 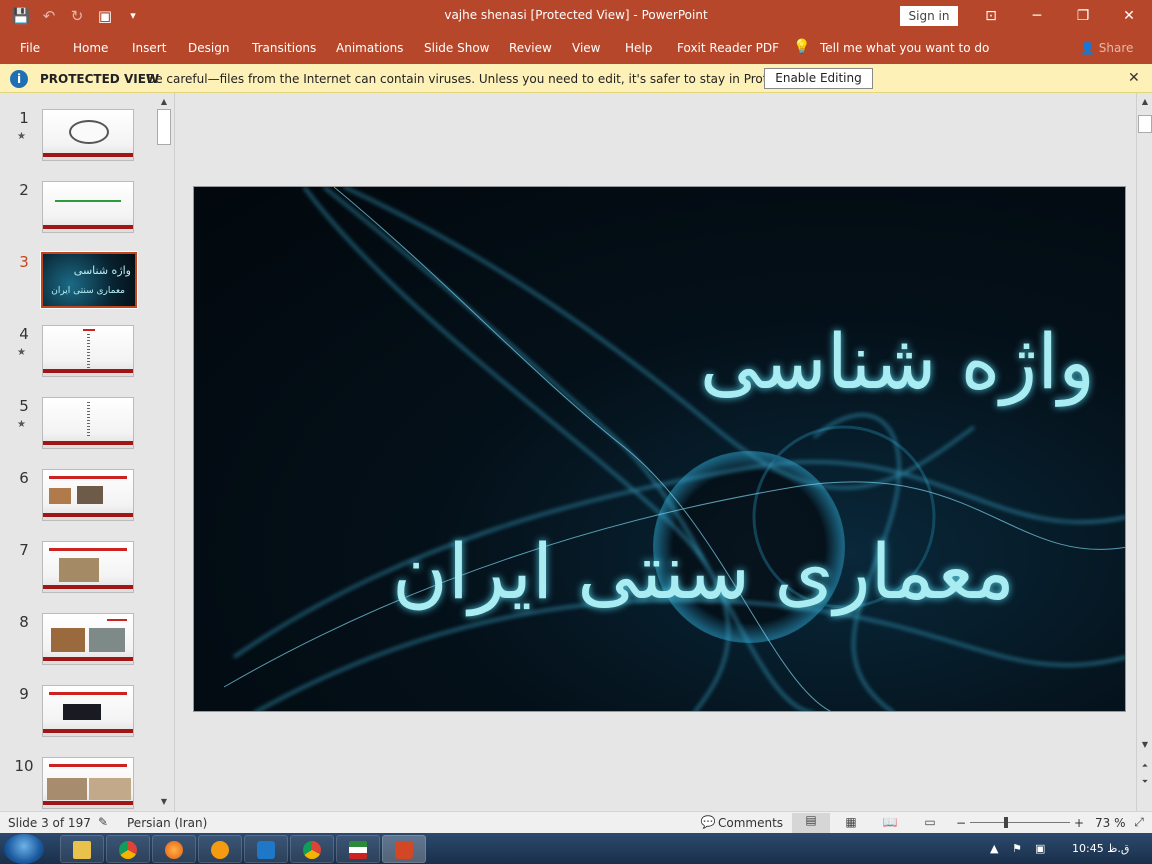 I want to click on fit-slide-icon: ⤢, so click(x=1139, y=823).